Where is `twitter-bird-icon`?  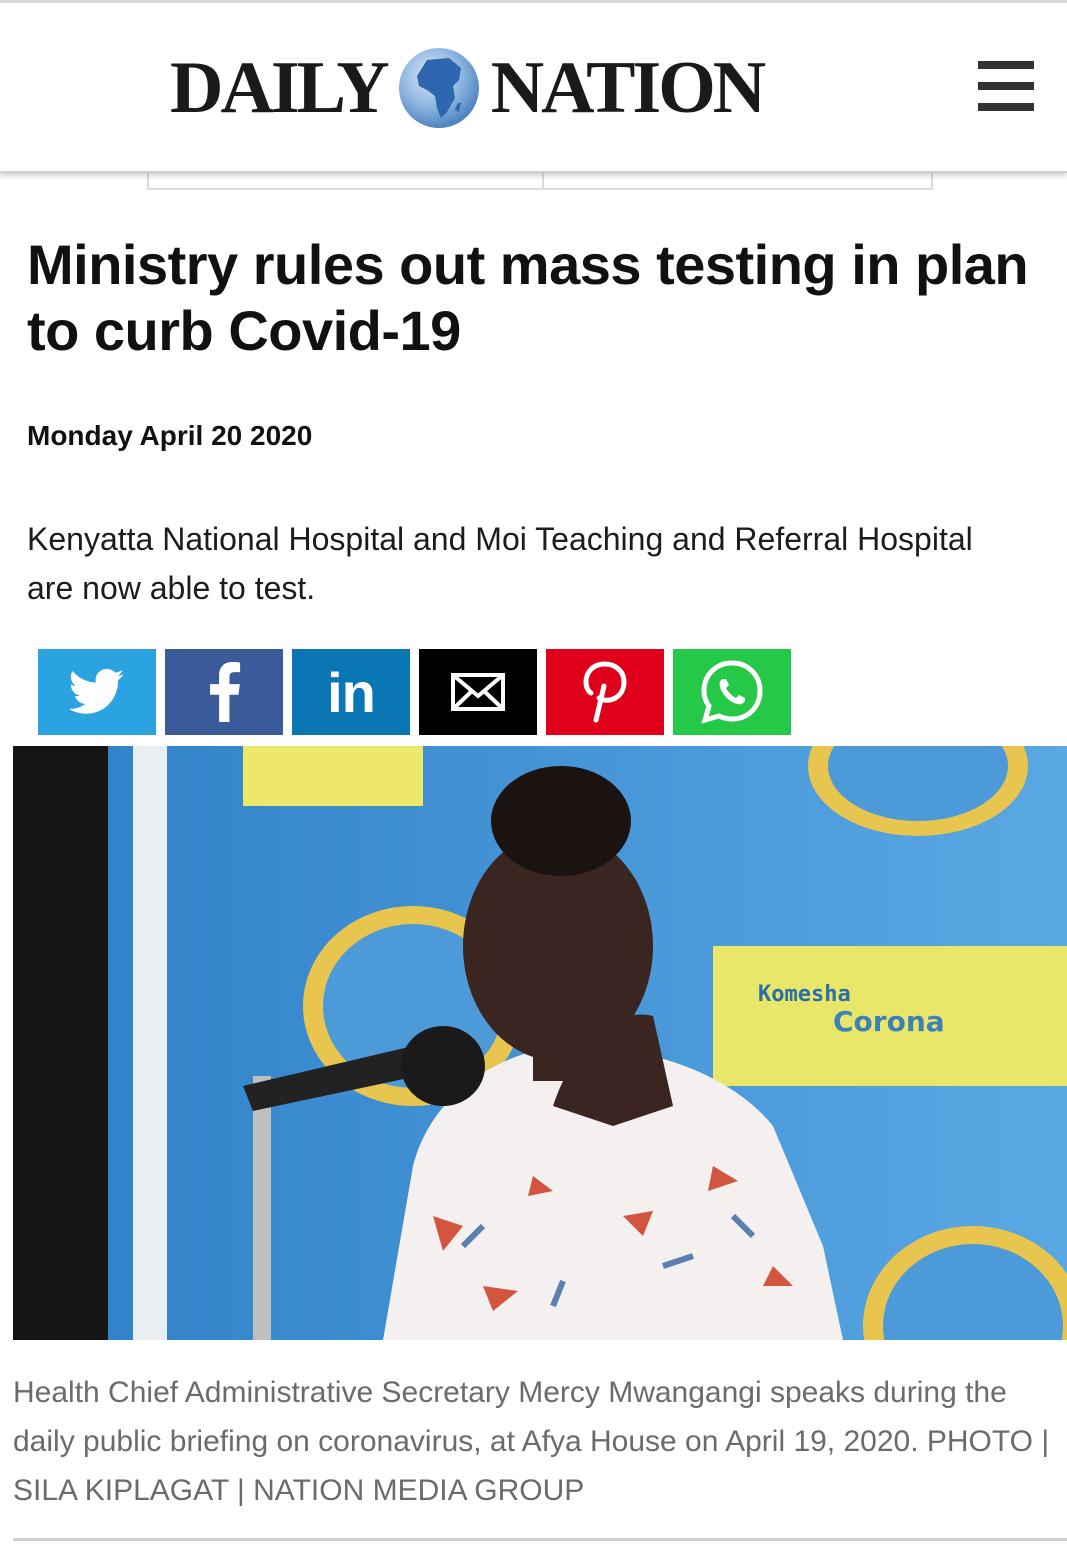
twitter-bird-icon is located at coordinates (97, 691).